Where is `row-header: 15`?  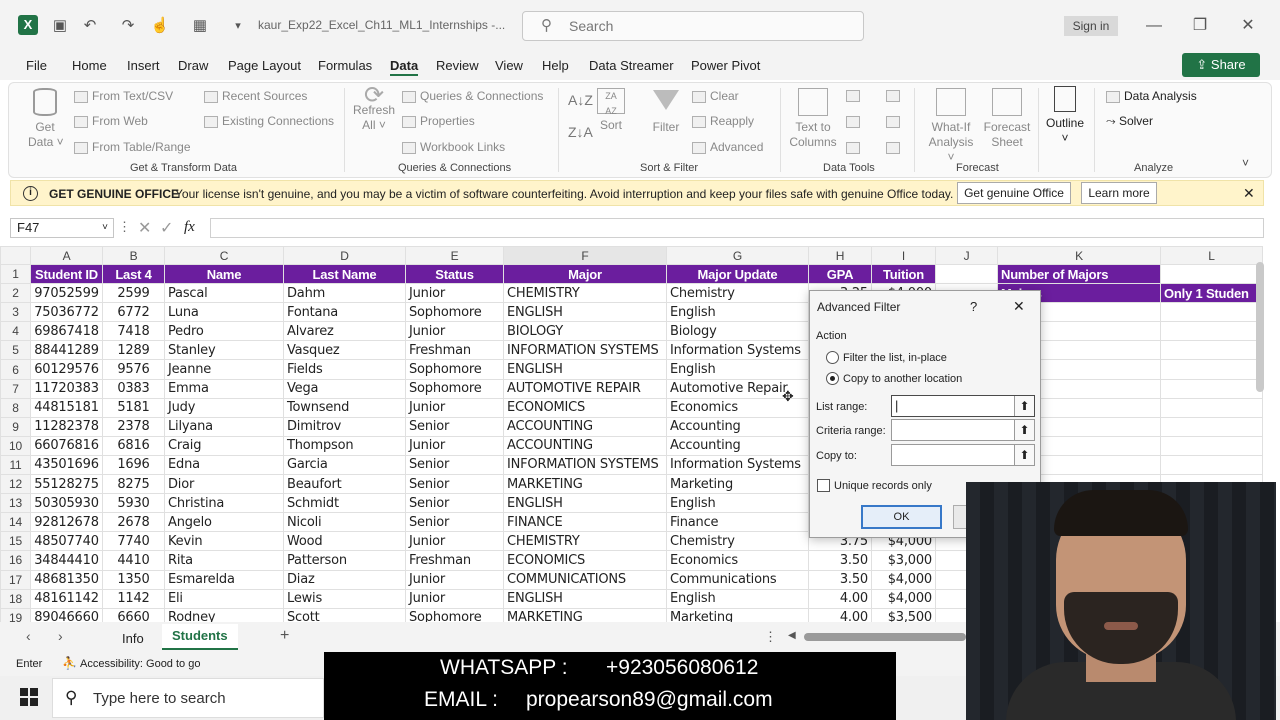
row-header: 15 is located at coordinates (15, 541).